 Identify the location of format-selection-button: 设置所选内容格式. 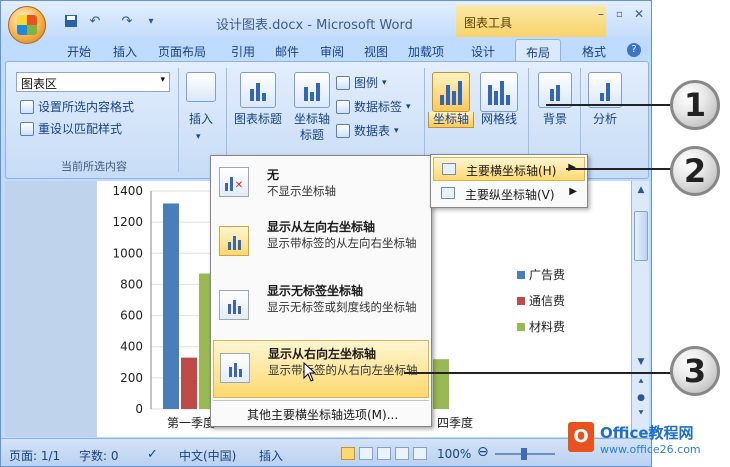
(77, 106).